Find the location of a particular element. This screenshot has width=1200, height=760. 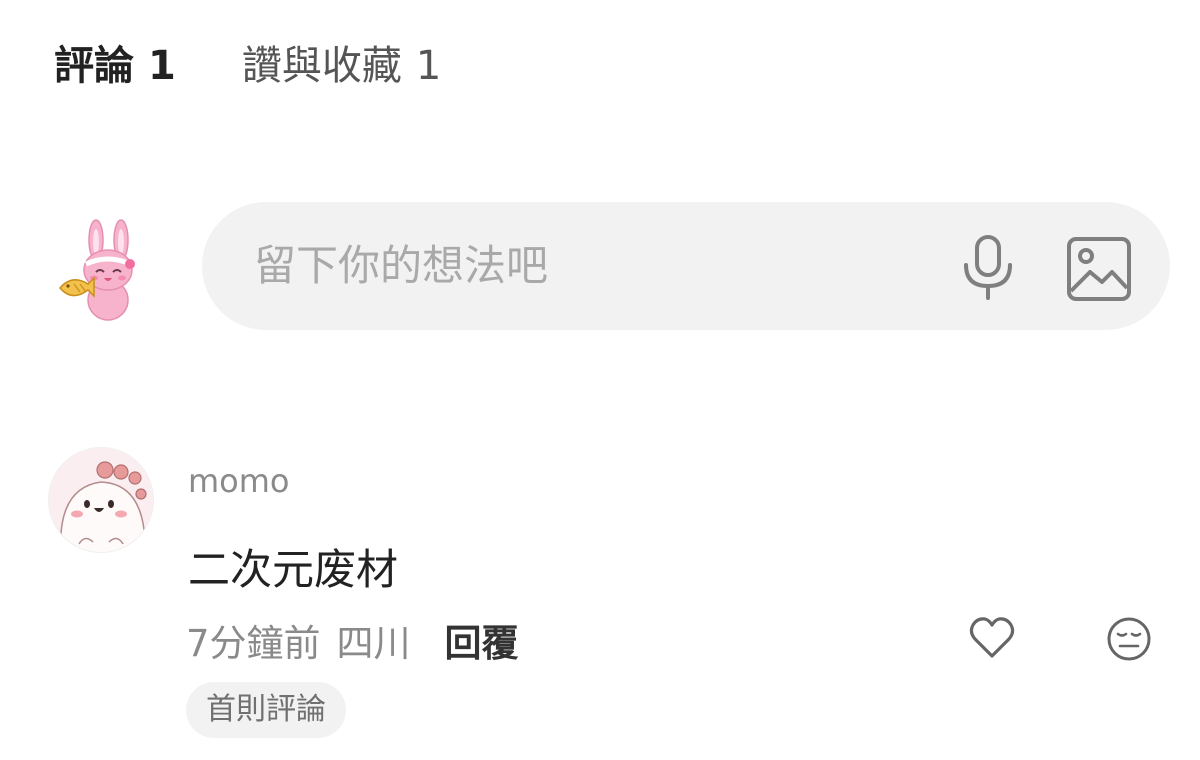

tab-likes-favorites-count: 1 is located at coordinates (428, 66).